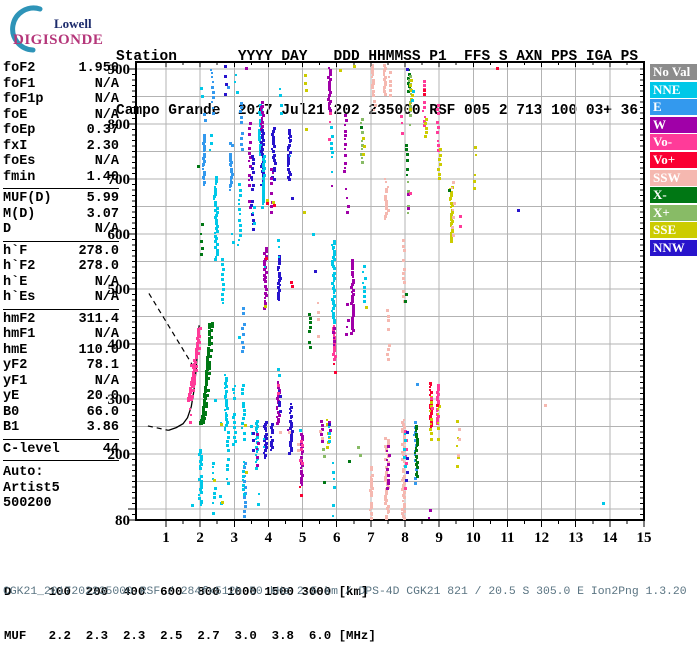 The width and height of the screenshot is (700, 658). Describe the element at coordinates (119, 180) in the screenshot. I see `y-axis-label: 700` at that location.